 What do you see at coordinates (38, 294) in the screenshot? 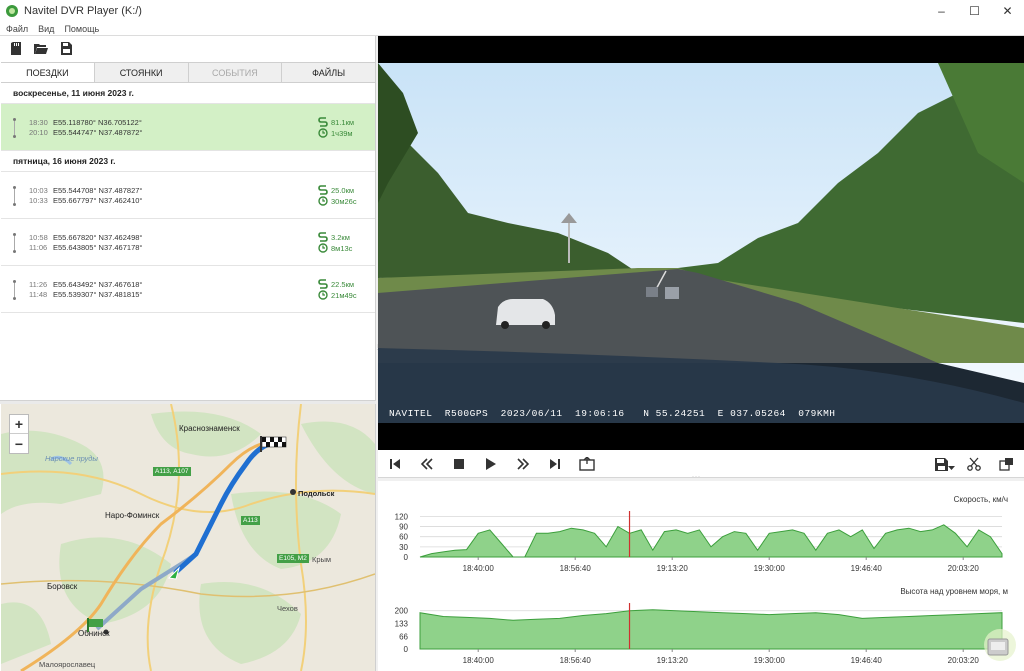
I see `end-time: 11:48` at bounding box center [38, 294].